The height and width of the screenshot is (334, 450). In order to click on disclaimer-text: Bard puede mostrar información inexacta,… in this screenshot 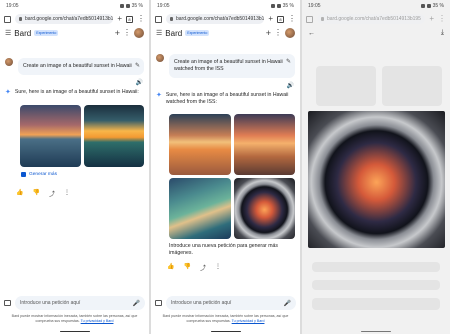, I will do `click(225, 318)`.